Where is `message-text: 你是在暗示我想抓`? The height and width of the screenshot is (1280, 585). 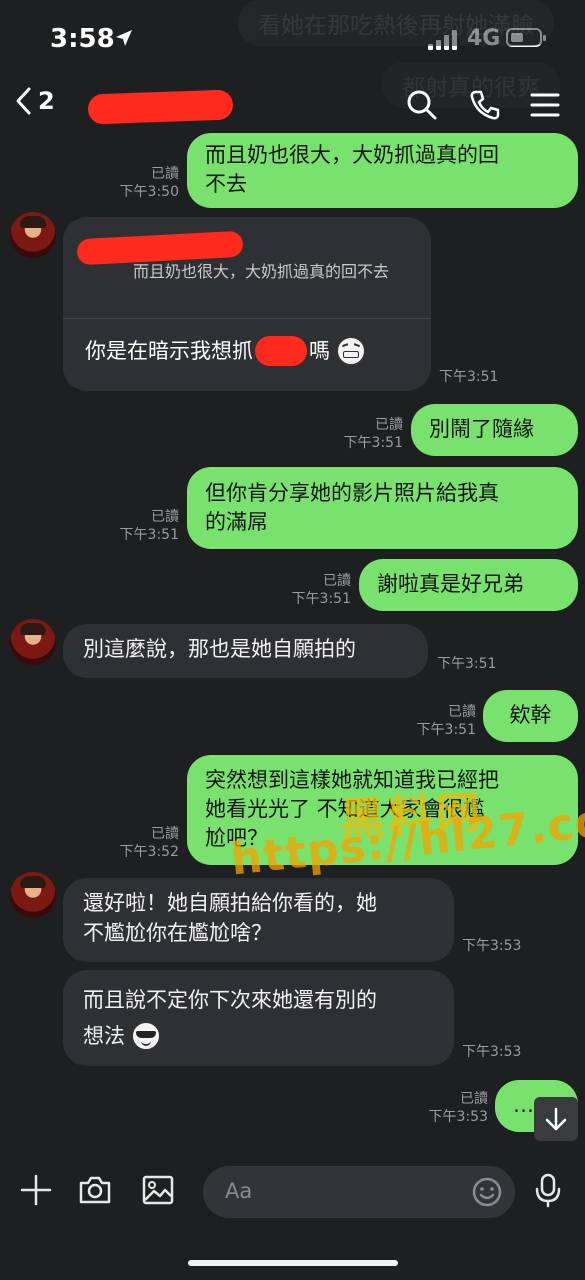
message-text: 你是在暗示我想抓 is located at coordinates (169, 351).